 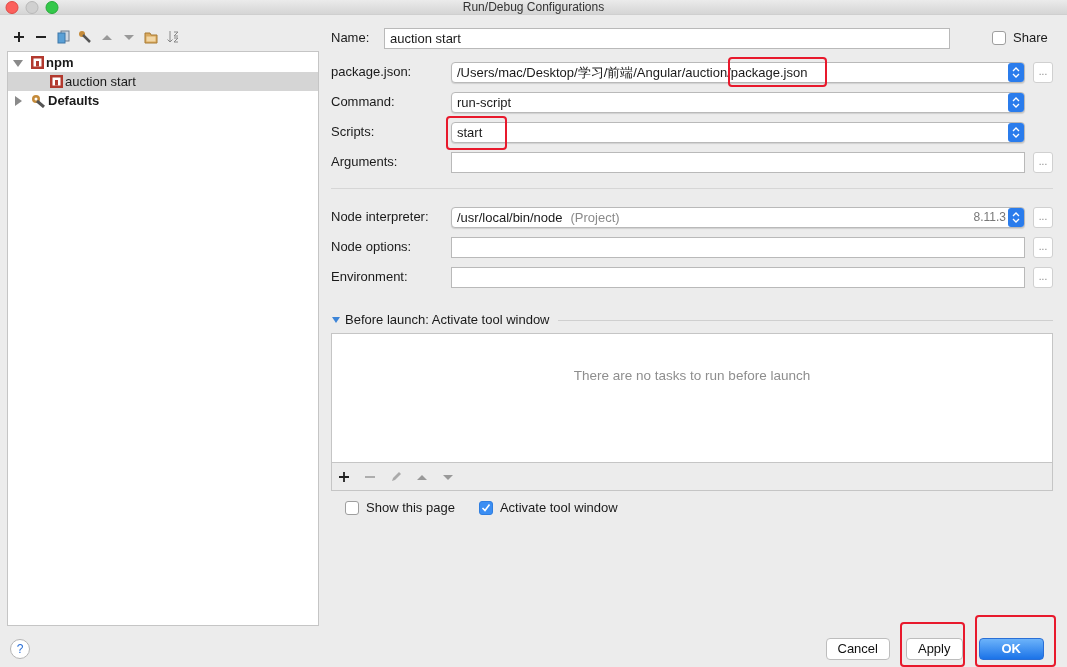 What do you see at coordinates (934, 648) in the screenshot?
I see `dialog-button: Apply` at bounding box center [934, 648].